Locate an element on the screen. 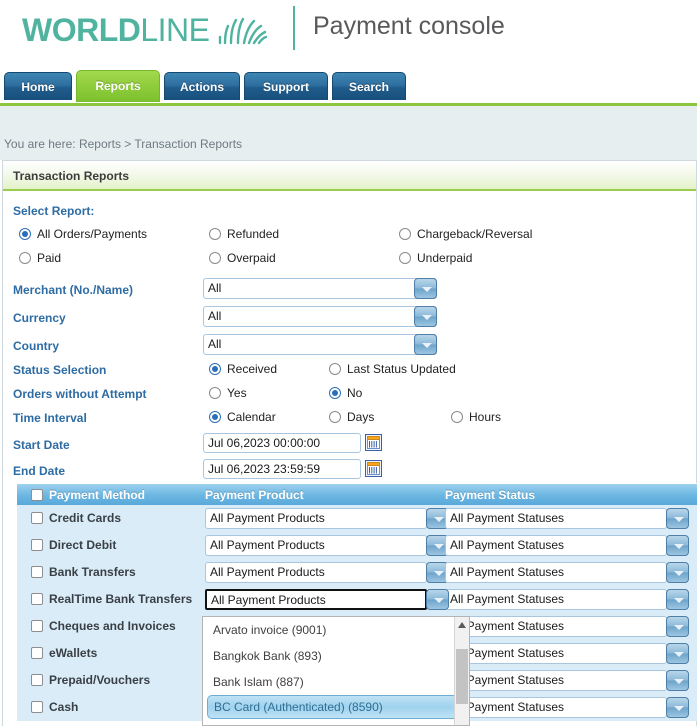 Image resolution: width=697 pixels, height=726 pixels. row-checkbox-credit-cards is located at coordinates (37, 518).